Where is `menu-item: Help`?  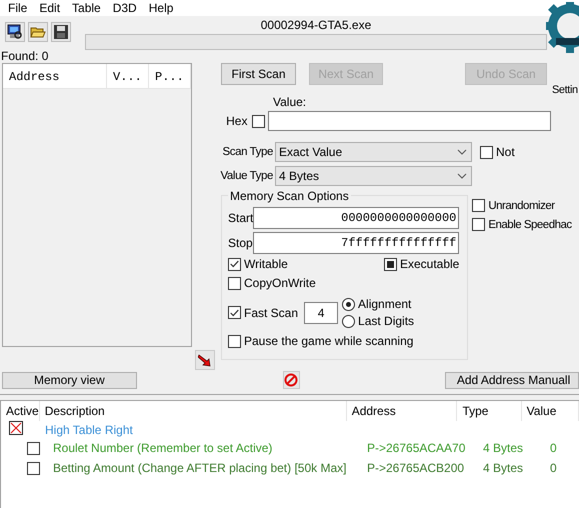 menu-item: Help is located at coordinates (161, 8).